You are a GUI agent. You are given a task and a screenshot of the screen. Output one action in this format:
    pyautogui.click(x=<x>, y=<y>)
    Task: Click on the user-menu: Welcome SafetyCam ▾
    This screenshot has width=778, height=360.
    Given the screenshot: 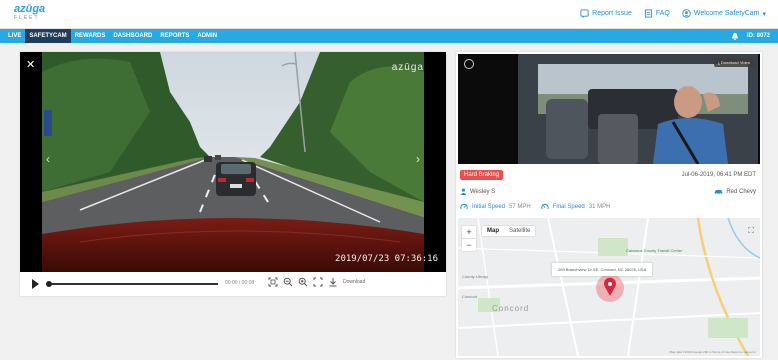 What is the action you would take?
    pyautogui.click(x=724, y=13)
    